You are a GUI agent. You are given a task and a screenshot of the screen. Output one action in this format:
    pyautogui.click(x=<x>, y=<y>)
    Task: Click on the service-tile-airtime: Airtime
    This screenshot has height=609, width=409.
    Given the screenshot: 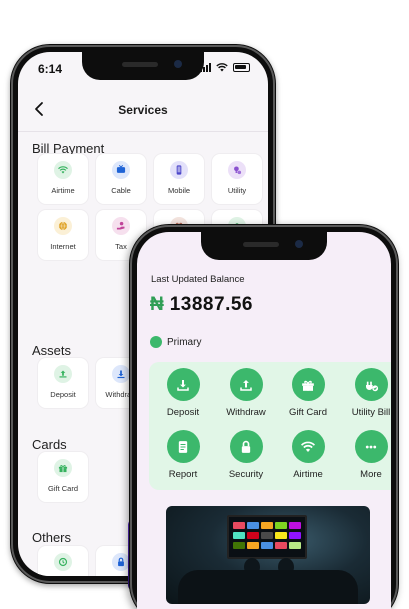 What is the action you would take?
    pyautogui.click(x=63, y=179)
    